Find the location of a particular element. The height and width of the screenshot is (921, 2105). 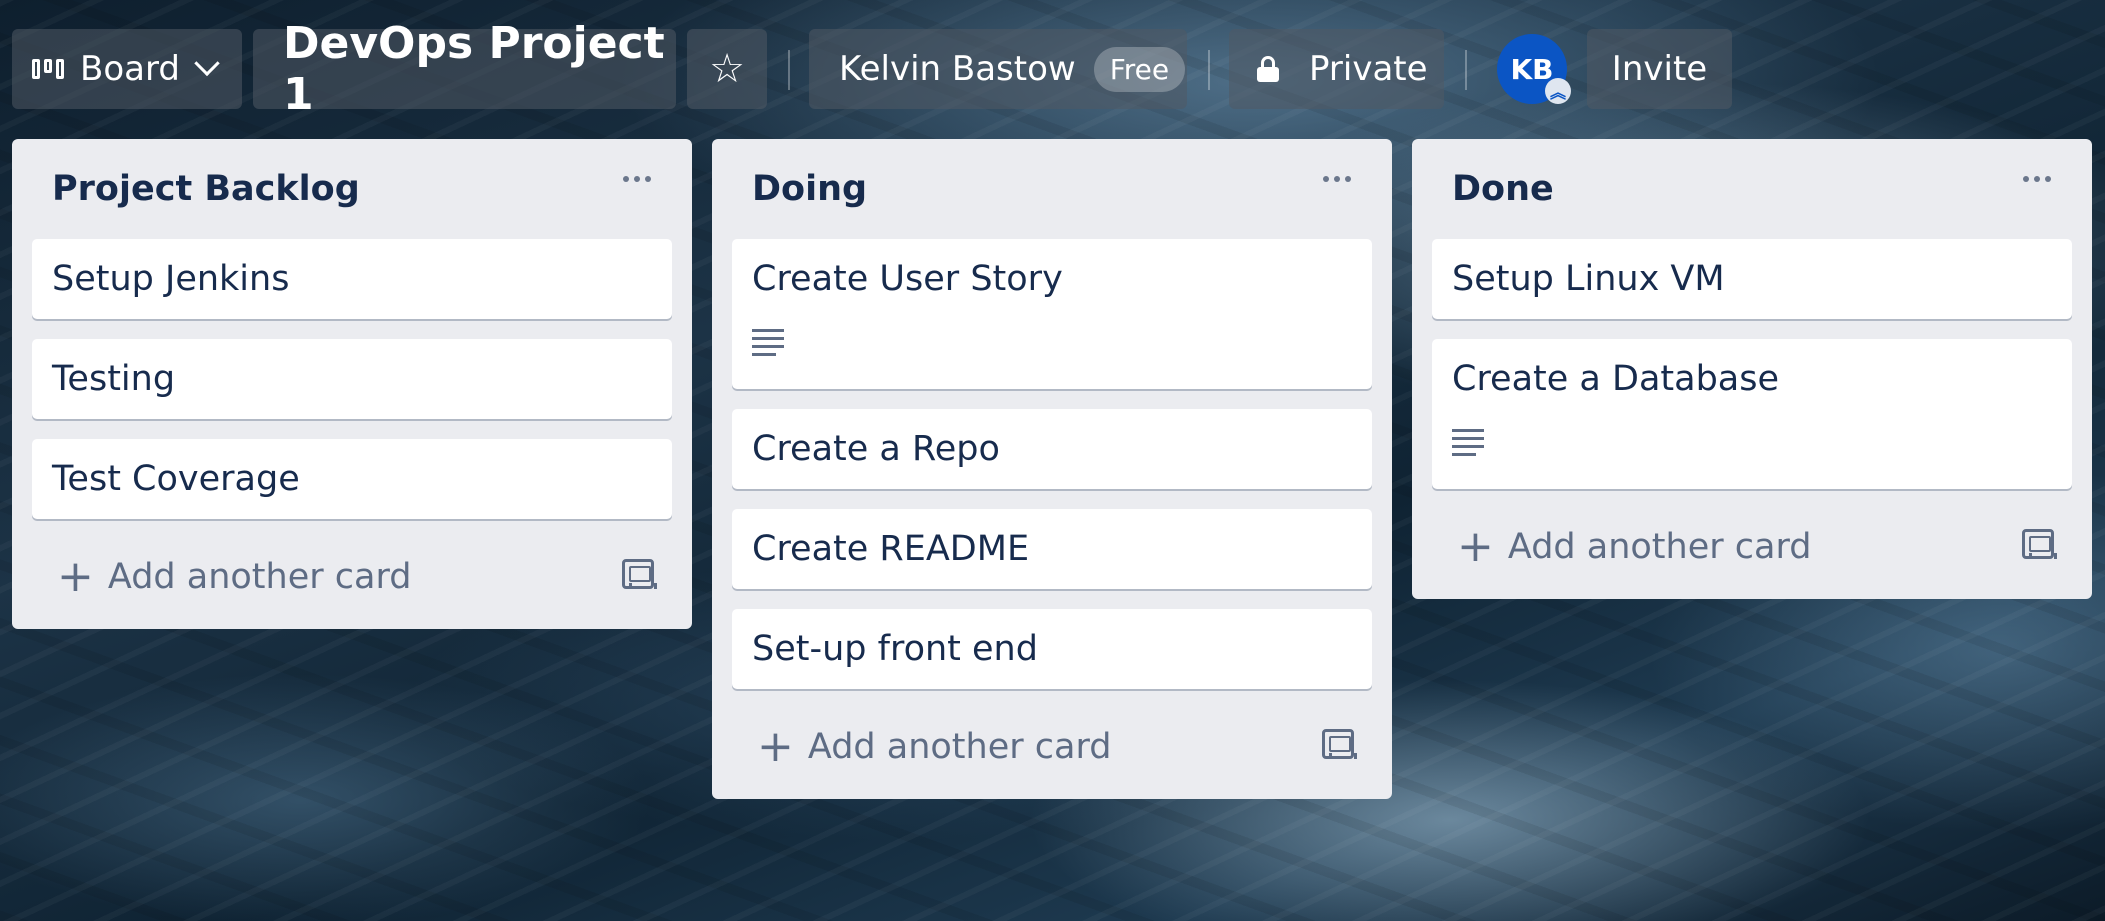

card: Create README is located at coordinates (1052, 549).